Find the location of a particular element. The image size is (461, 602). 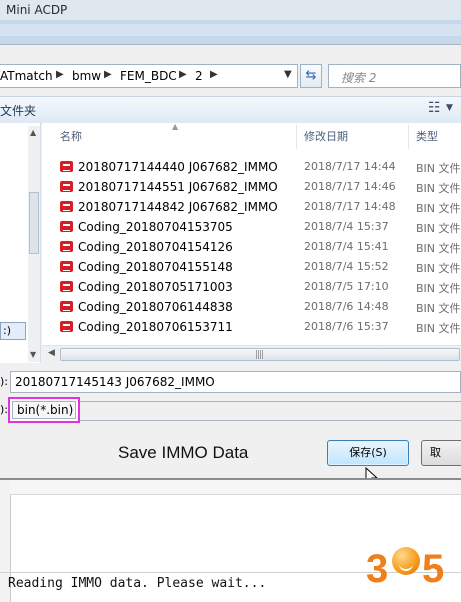

sort-ascending-icon: ▲ is located at coordinates (175, 126).